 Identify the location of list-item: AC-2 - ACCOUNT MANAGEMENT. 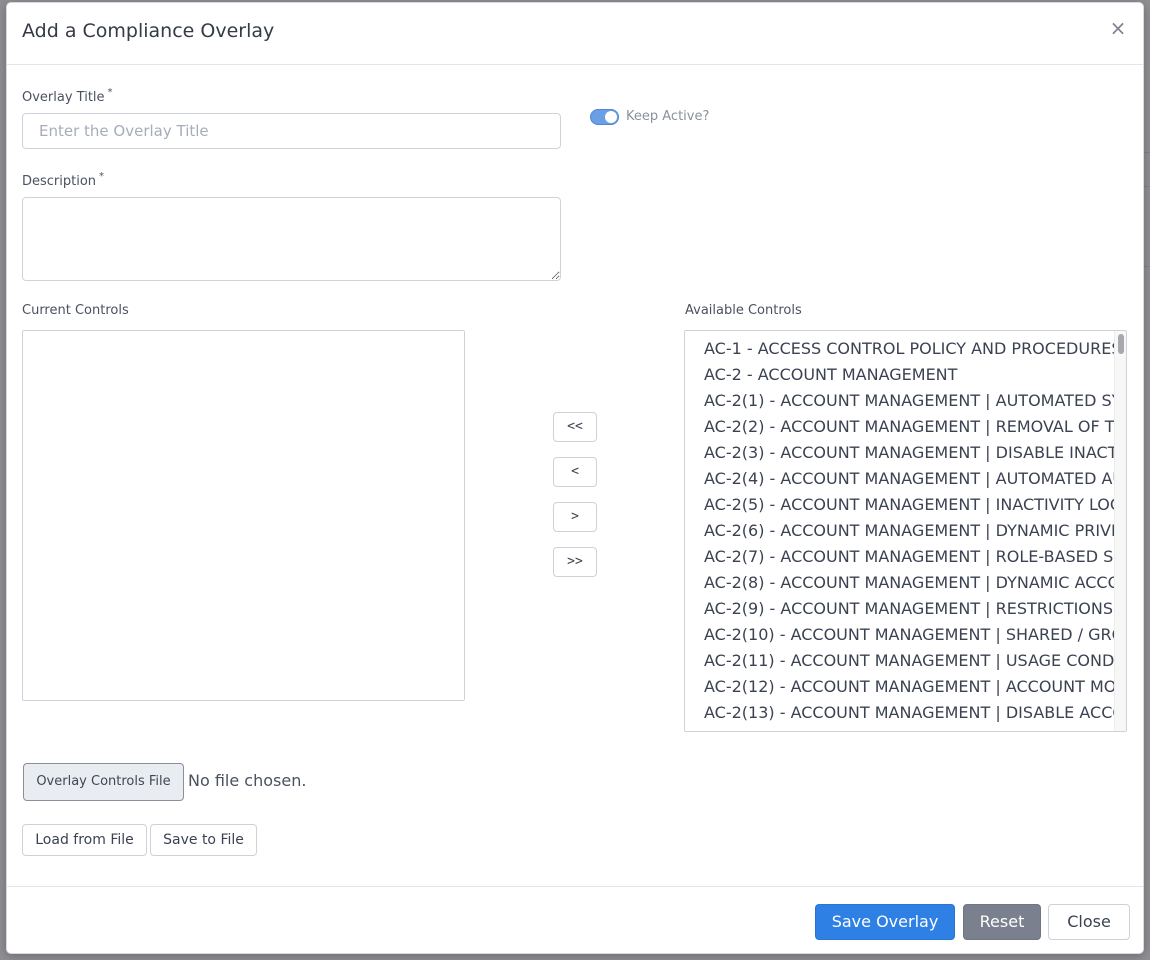
(830, 374).